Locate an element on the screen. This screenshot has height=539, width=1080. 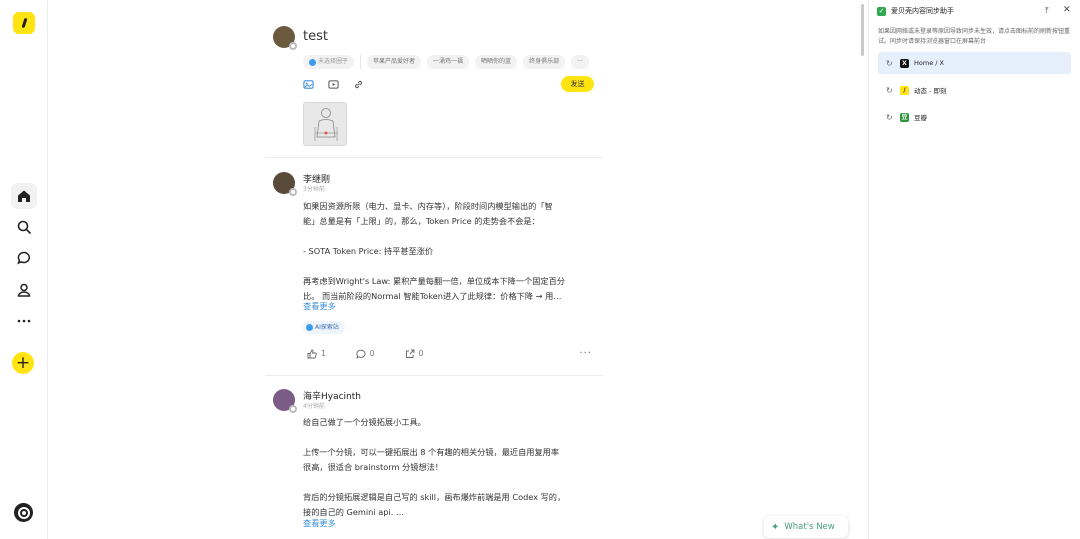
post-actions: 1 0 0 ··· is located at coordinates (449, 353).